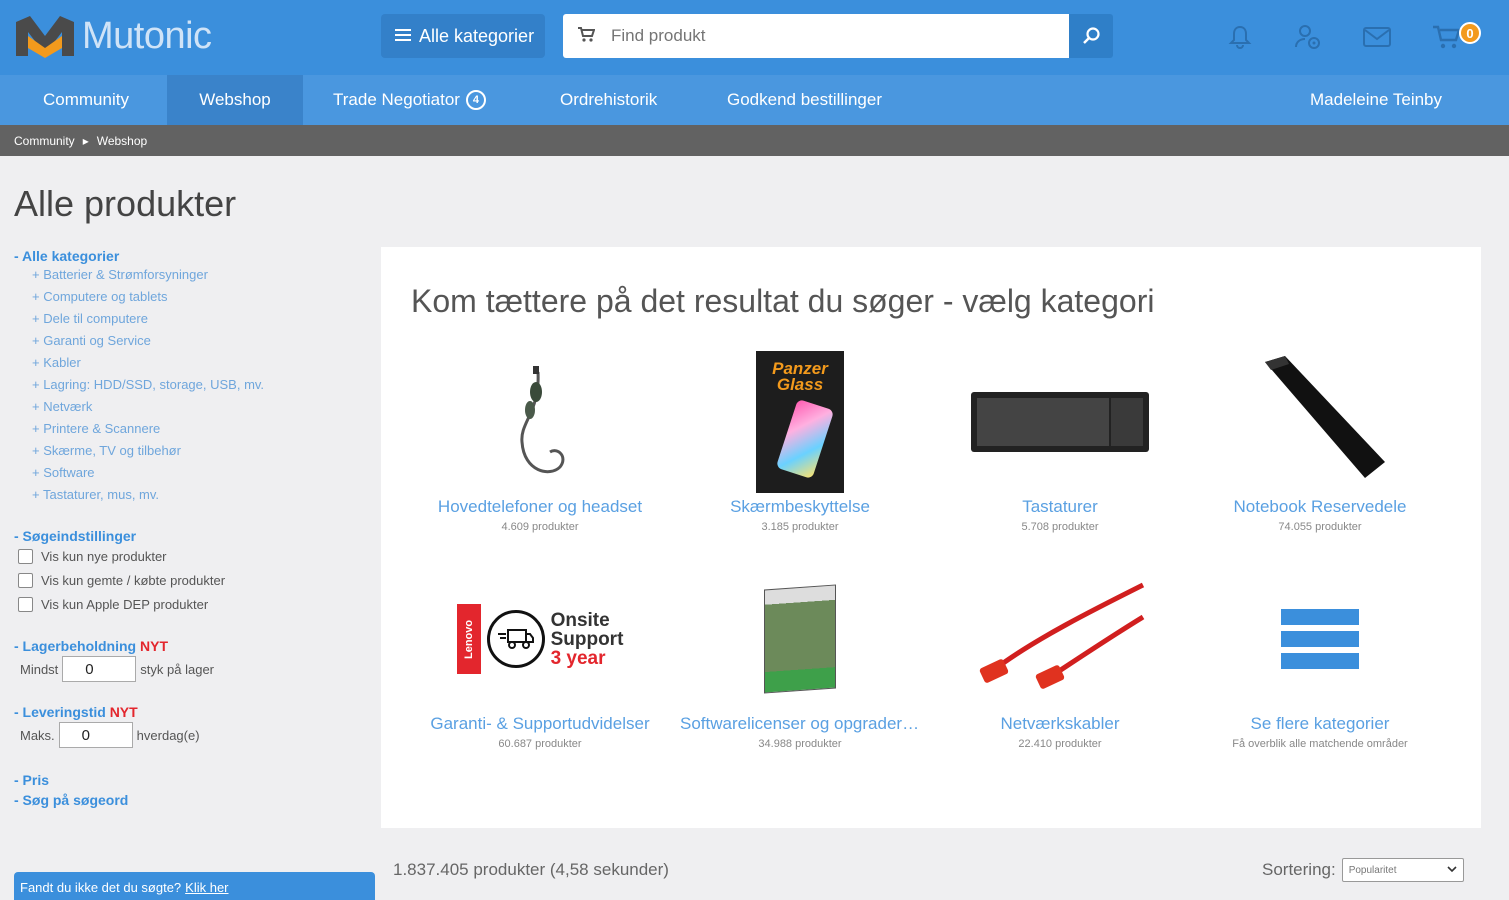  What do you see at coordinates (154, 646) in the screenshot?
I see `new-tag: NYT` at bounding box center [154, 646].